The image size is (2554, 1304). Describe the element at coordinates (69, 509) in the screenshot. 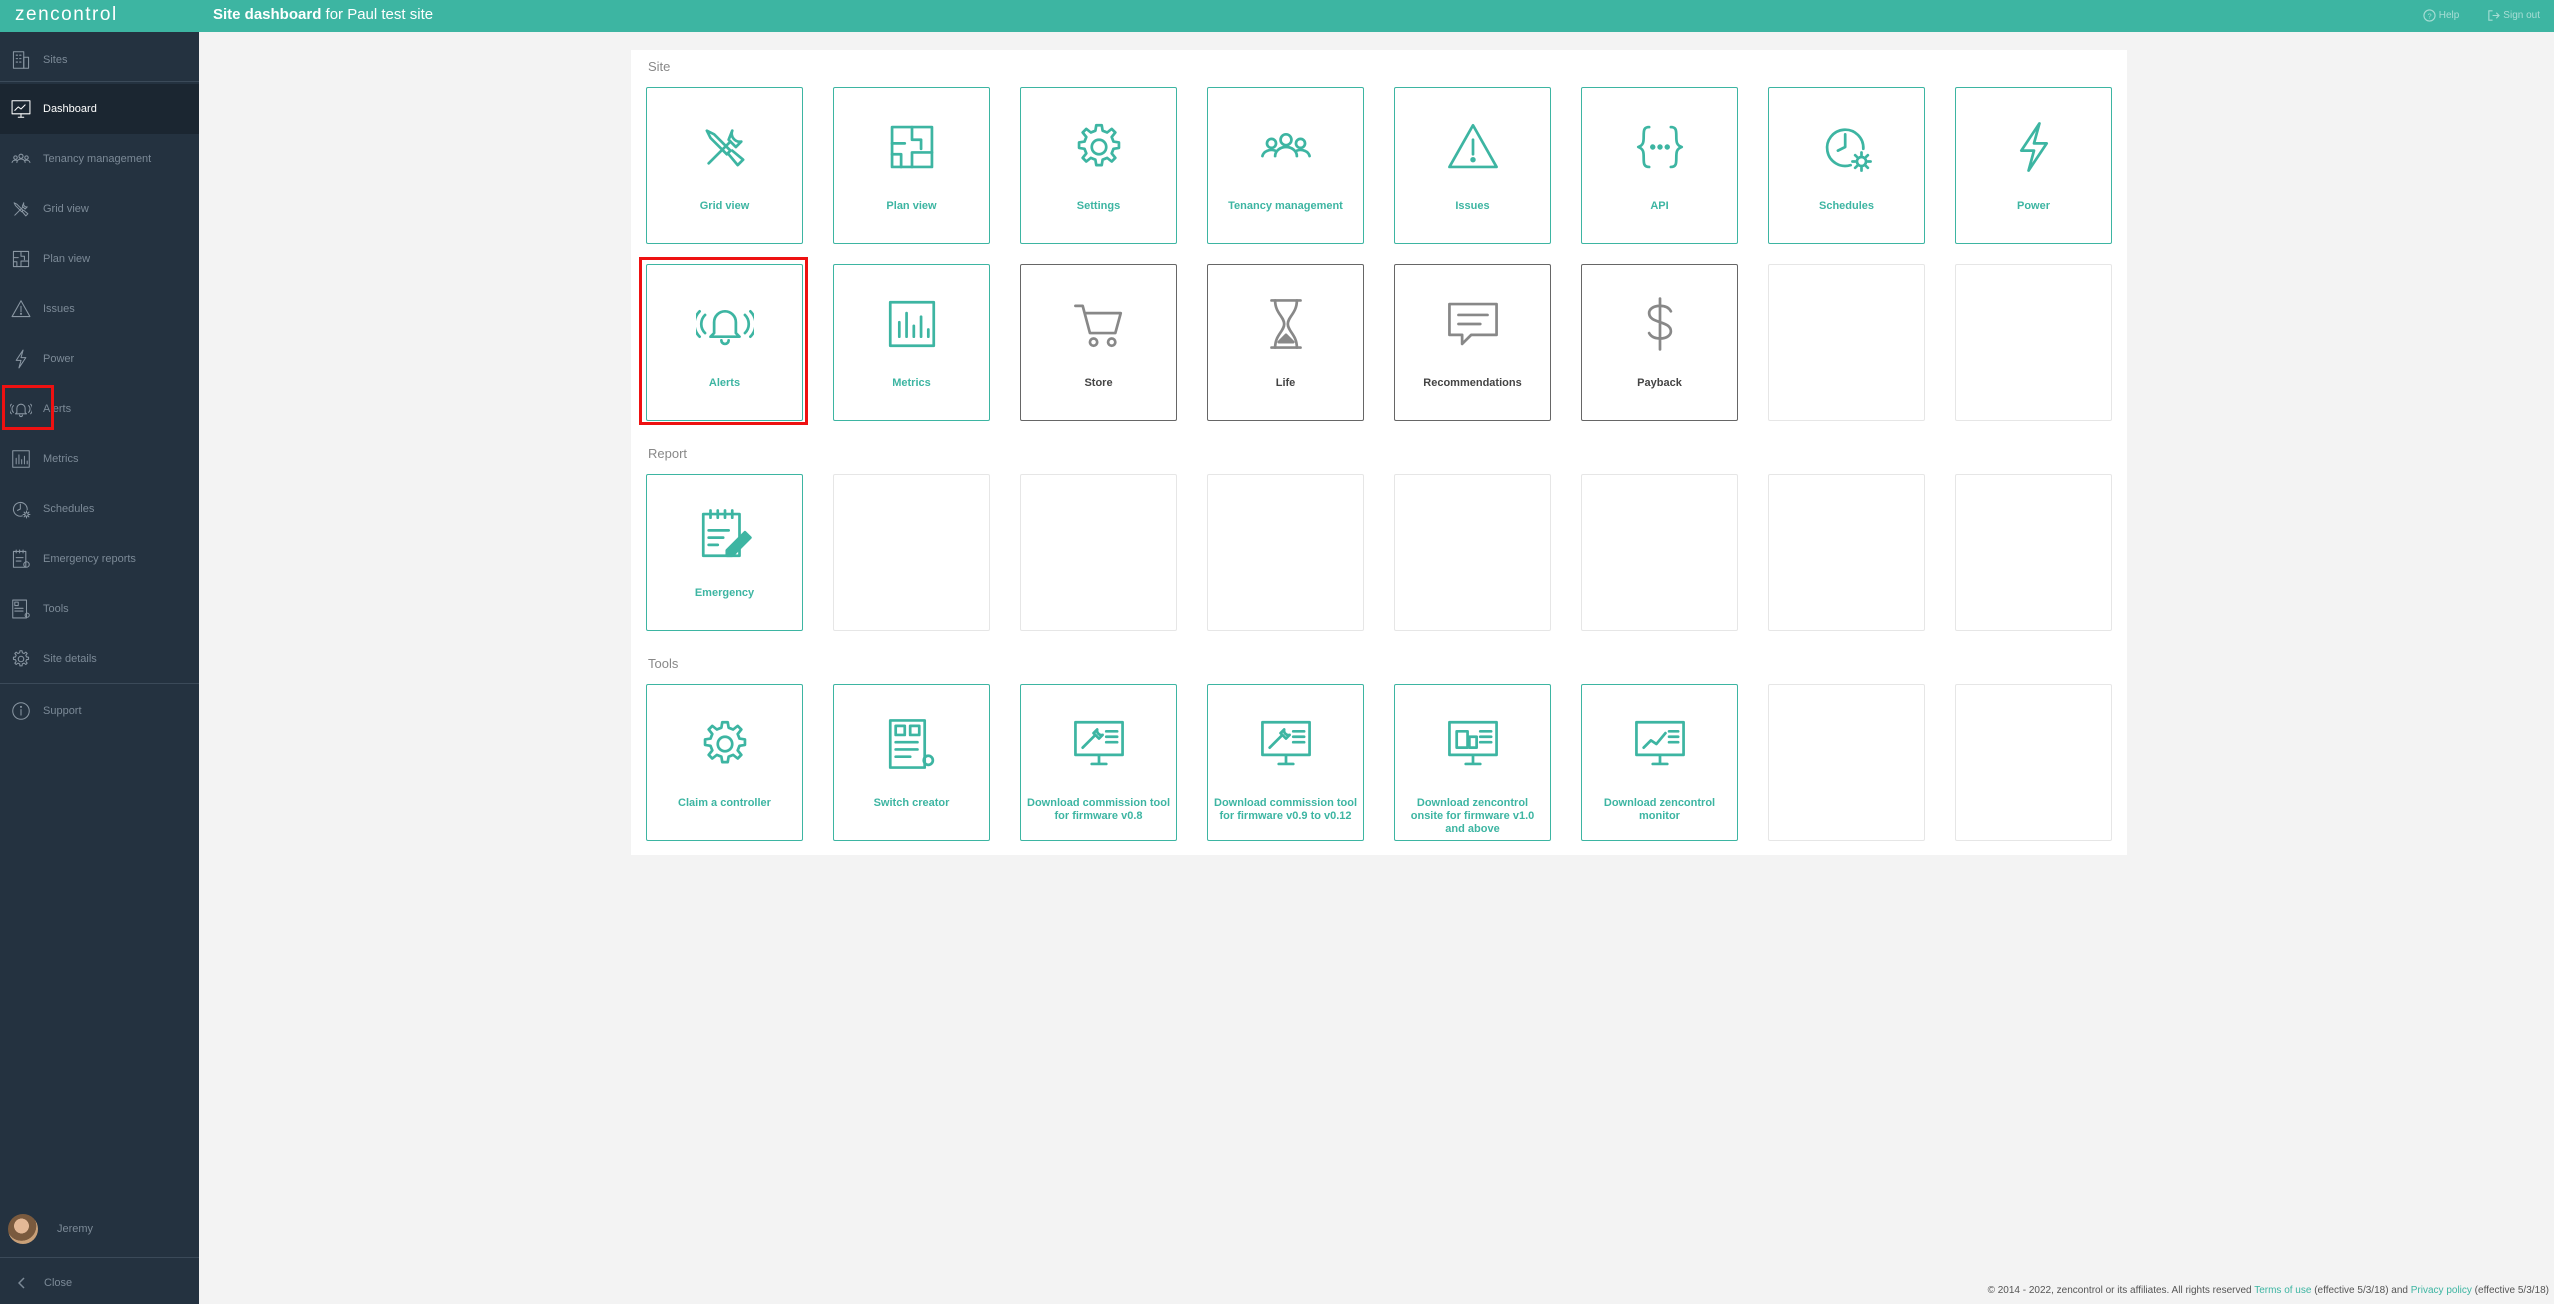

I see `sidebar-item-label: Schedules` at that location.